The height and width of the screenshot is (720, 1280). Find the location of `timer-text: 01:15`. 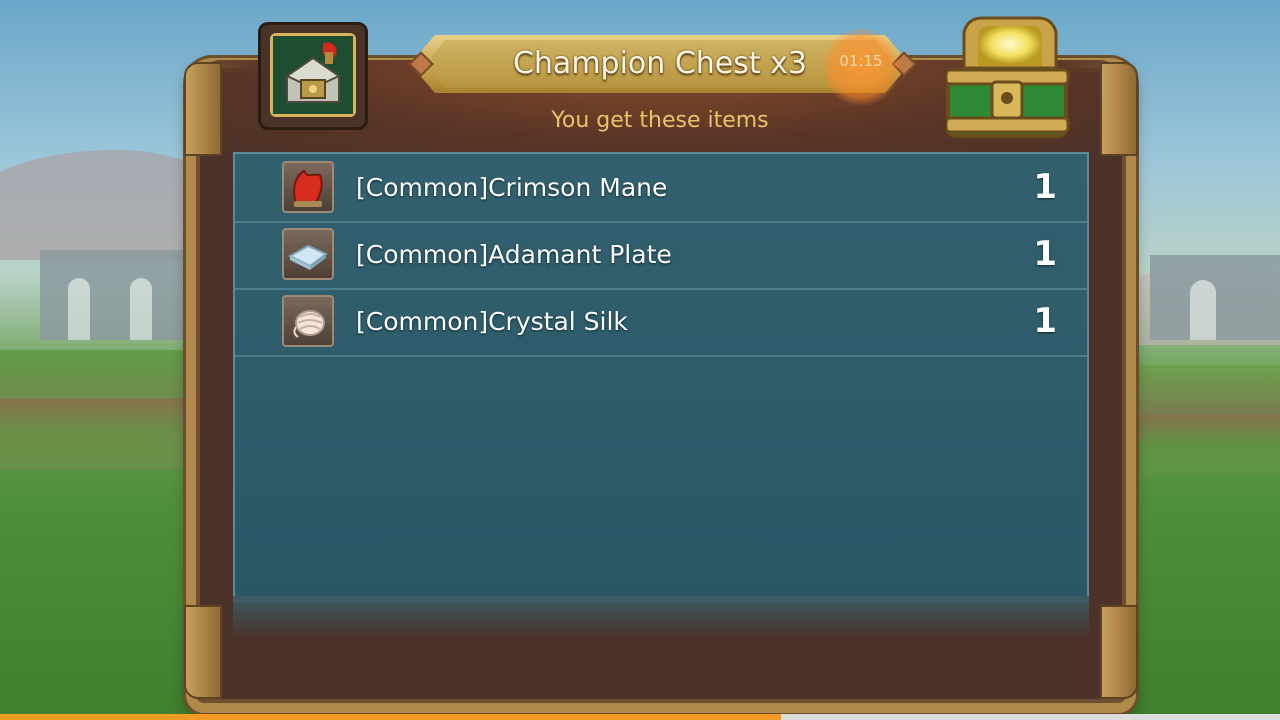

timer-text: 01:15 is located at coordinates (861, 61).